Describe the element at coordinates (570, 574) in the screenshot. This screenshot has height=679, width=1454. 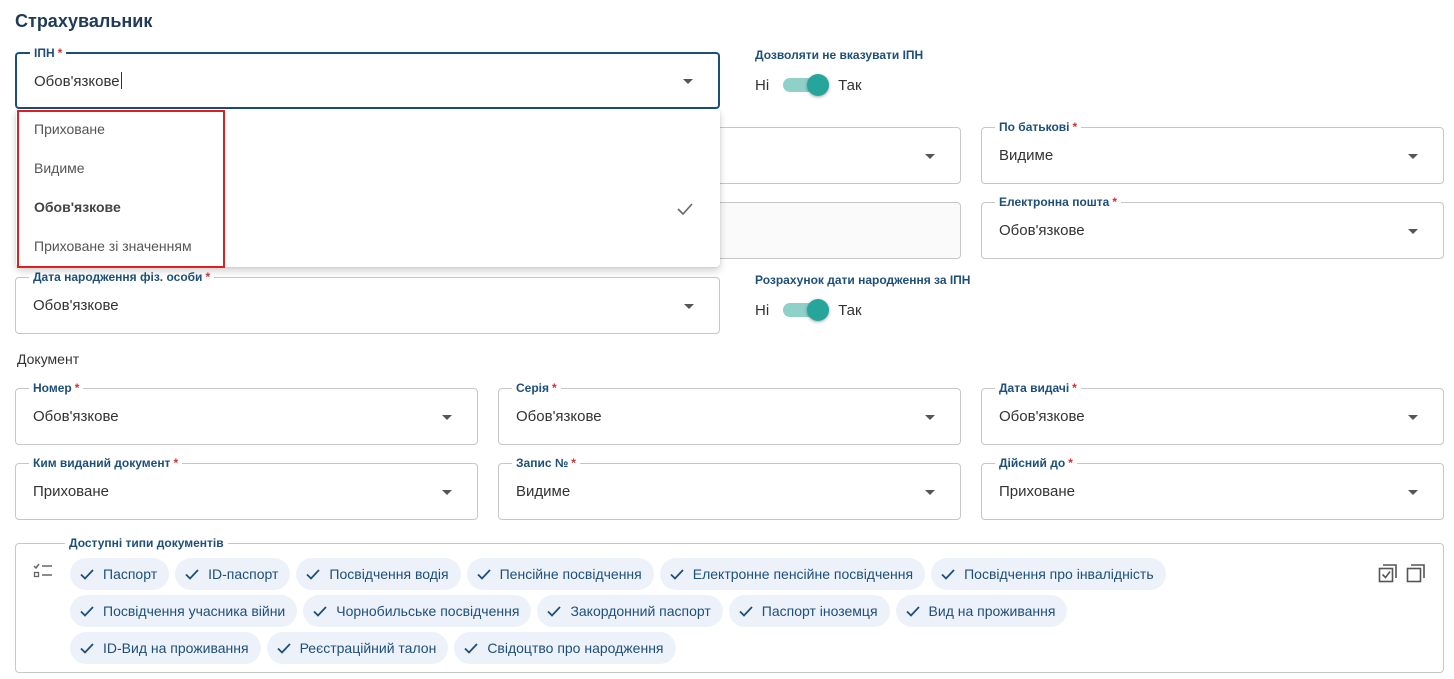
I see `chip-label: Пенсійне посвідчення` at that location.